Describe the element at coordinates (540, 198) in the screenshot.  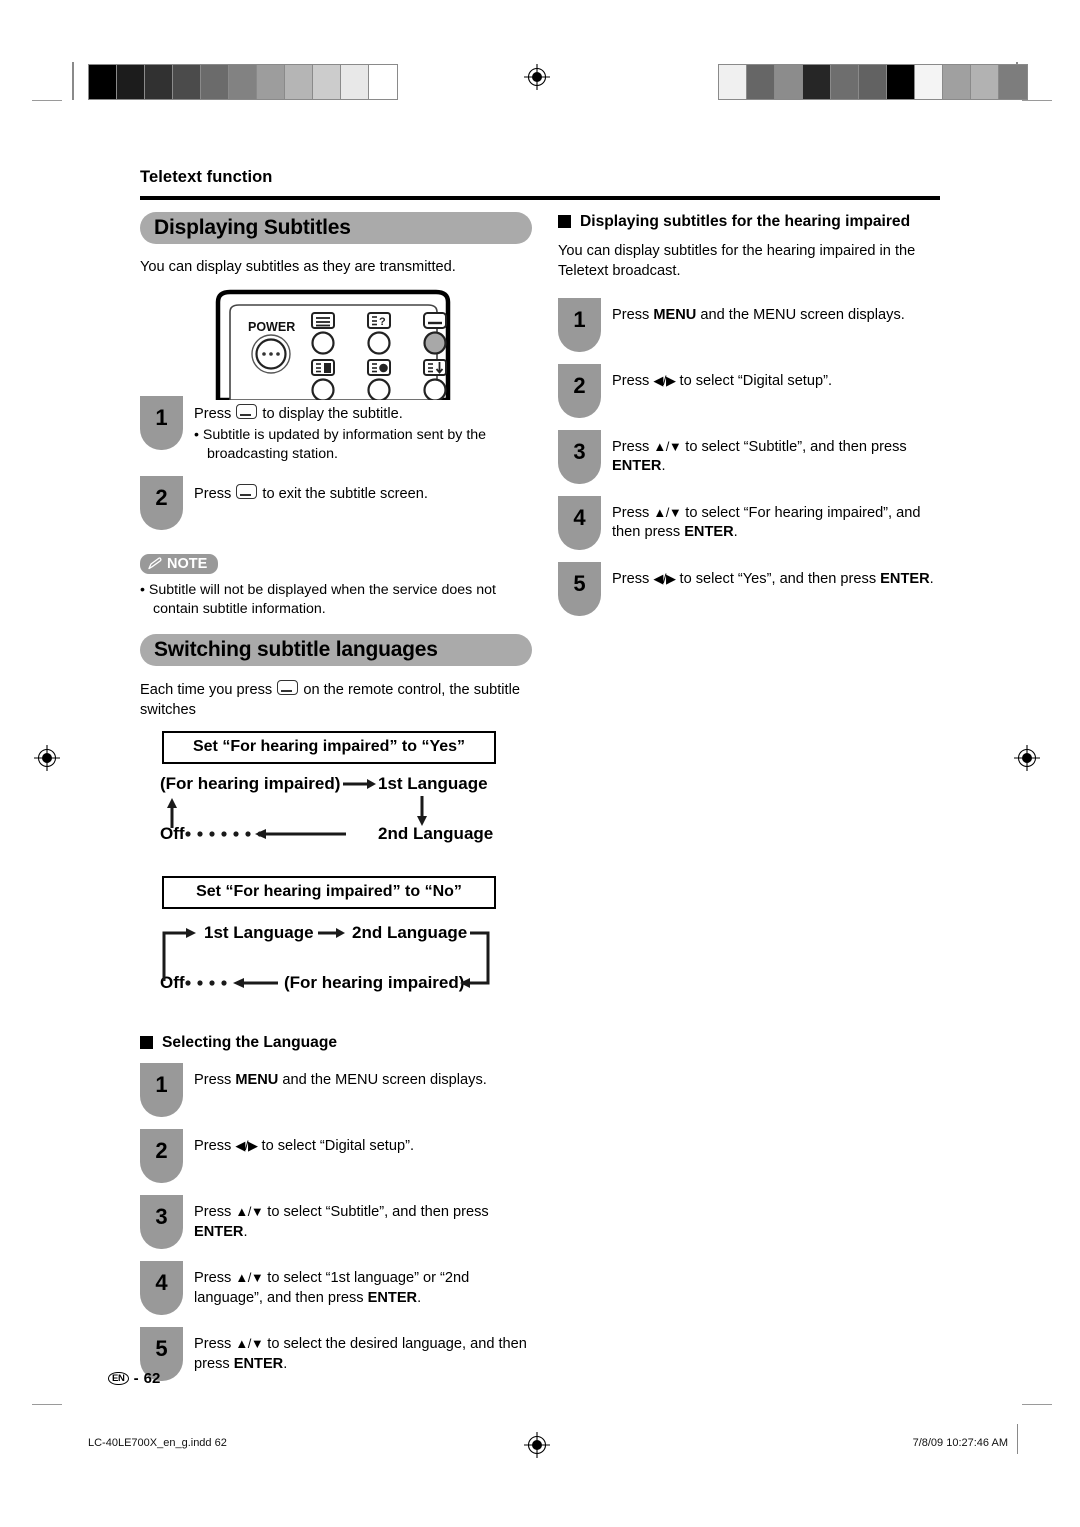
I see `header-rule` at that location.